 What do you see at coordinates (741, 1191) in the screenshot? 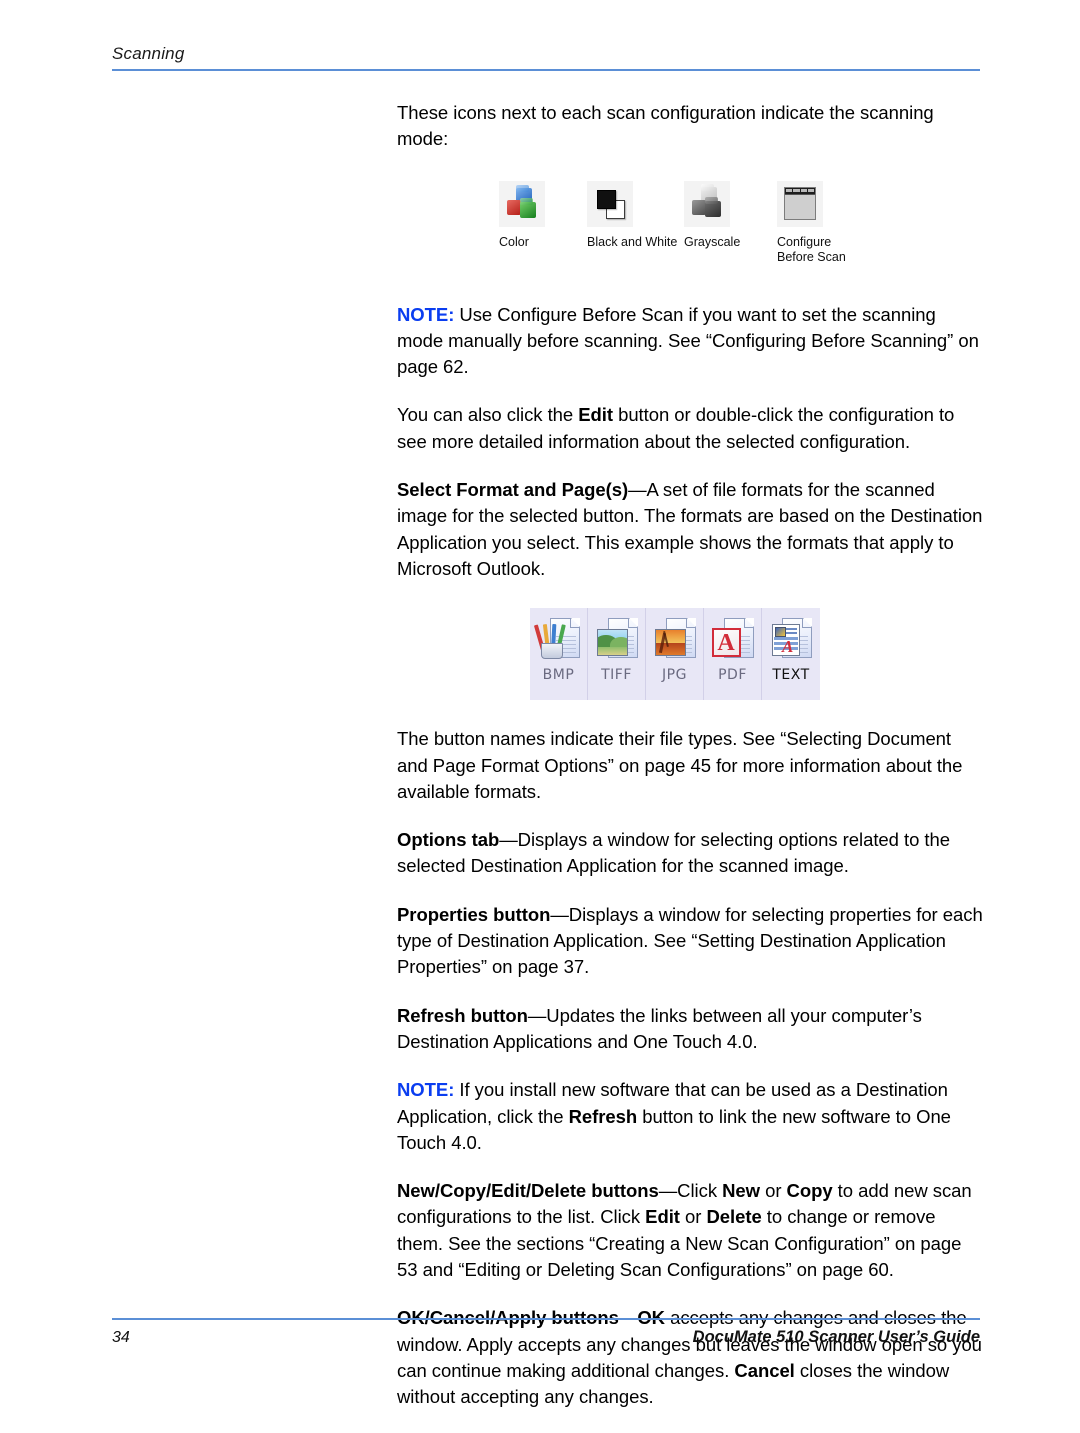
I see `new-keyword: New` at bounding box center [741, 1191].